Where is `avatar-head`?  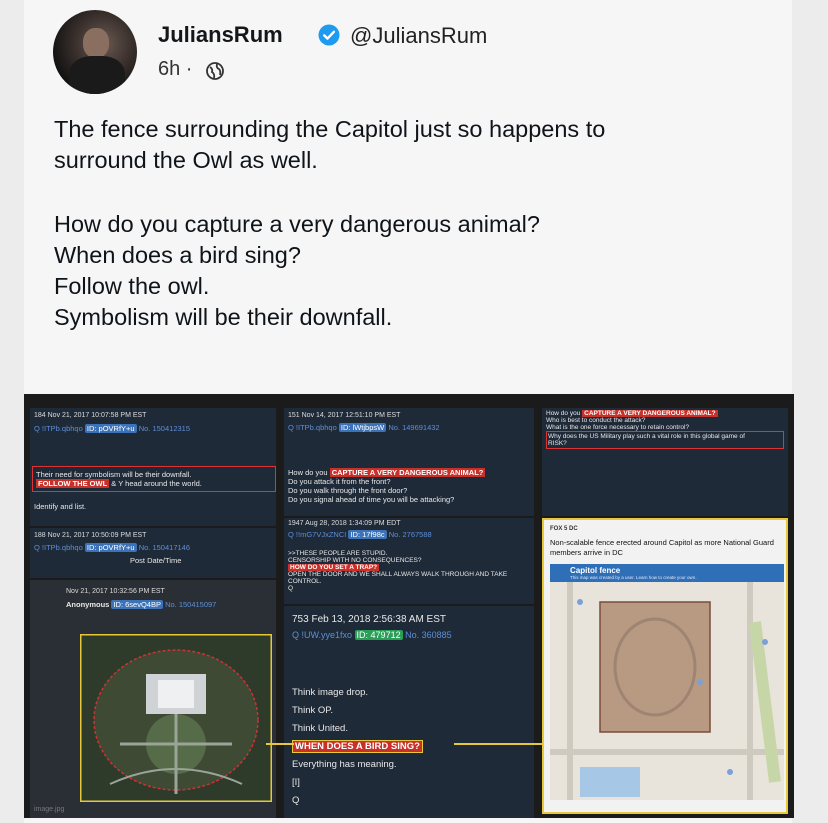 avatar-head is located at coordinates (96, 43).